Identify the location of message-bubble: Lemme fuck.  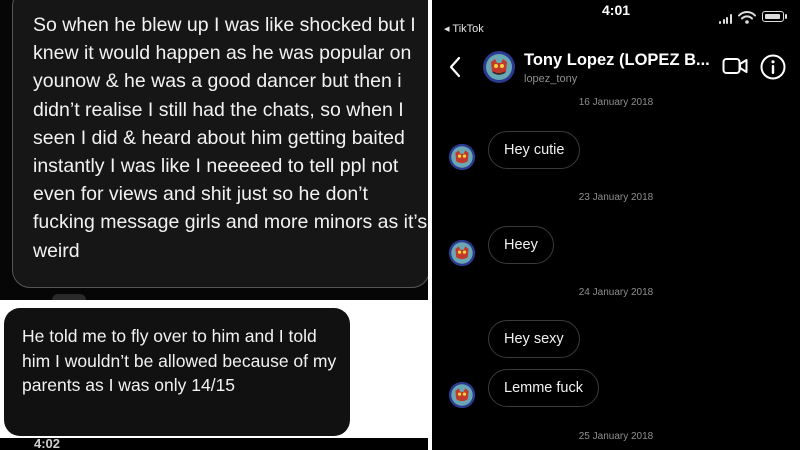
(543, 388).